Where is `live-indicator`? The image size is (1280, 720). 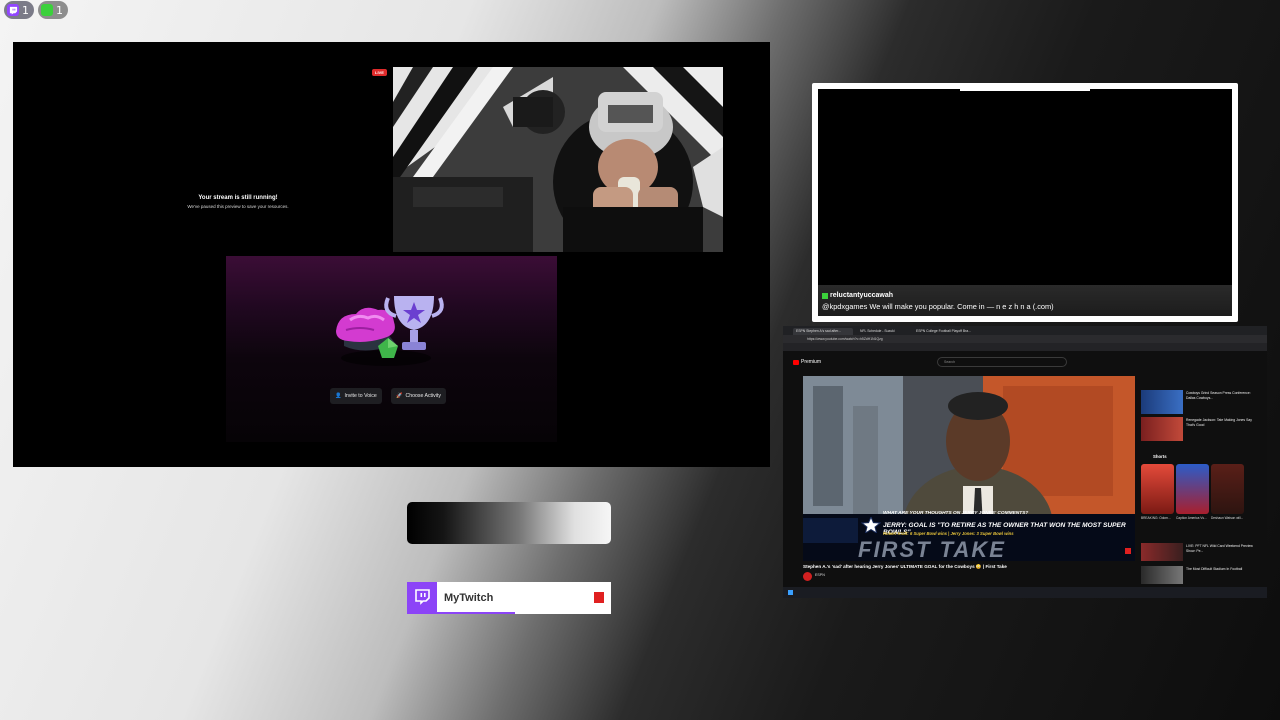 live-indicator is located at coordinates (1128, 551).